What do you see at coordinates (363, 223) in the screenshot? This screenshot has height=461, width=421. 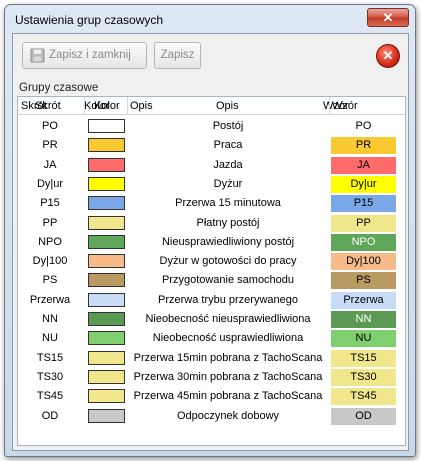 I see `pattern-preview: PP` at bounding box center [363, 223].